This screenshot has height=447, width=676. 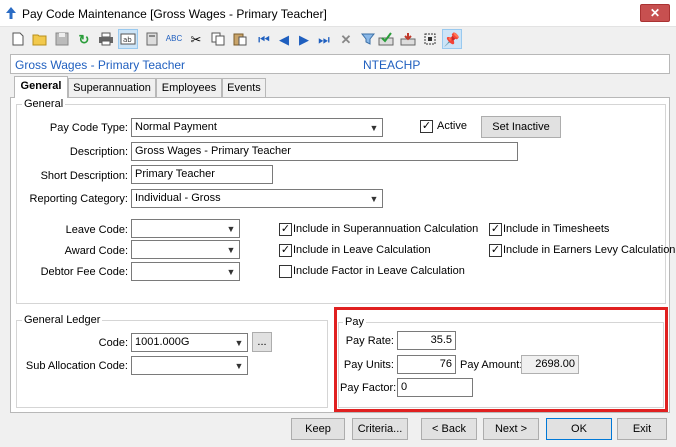 What do you see at coordinates (452, 126) in the screenshot?
I see `active-label: Active` at bounding box center [452, 126].